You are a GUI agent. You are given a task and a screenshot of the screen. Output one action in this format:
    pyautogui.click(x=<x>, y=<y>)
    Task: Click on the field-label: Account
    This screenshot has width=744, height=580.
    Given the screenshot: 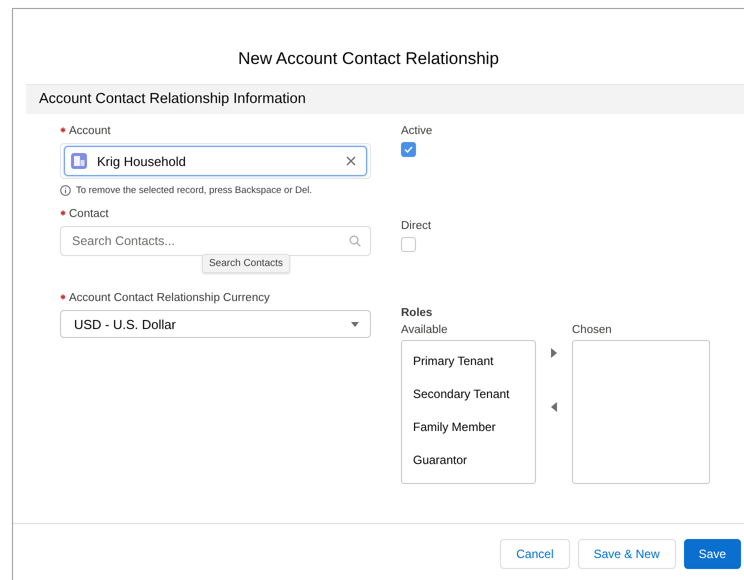 What is the action you would take?
    pyautogui.click(x=90, y=131)
    